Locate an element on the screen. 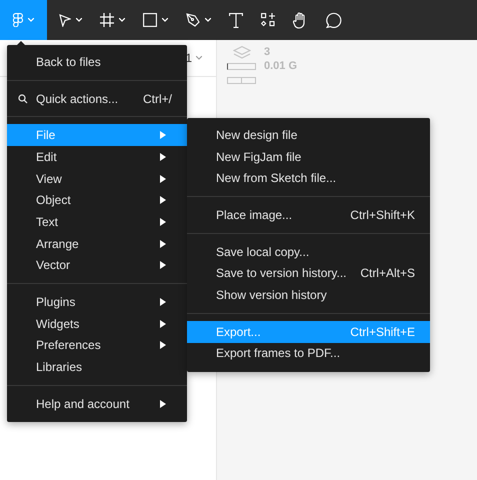 Image resolution: width=477 pixels, height=480 pixels. layer-count: 3 is located at coordinates (267, 52).